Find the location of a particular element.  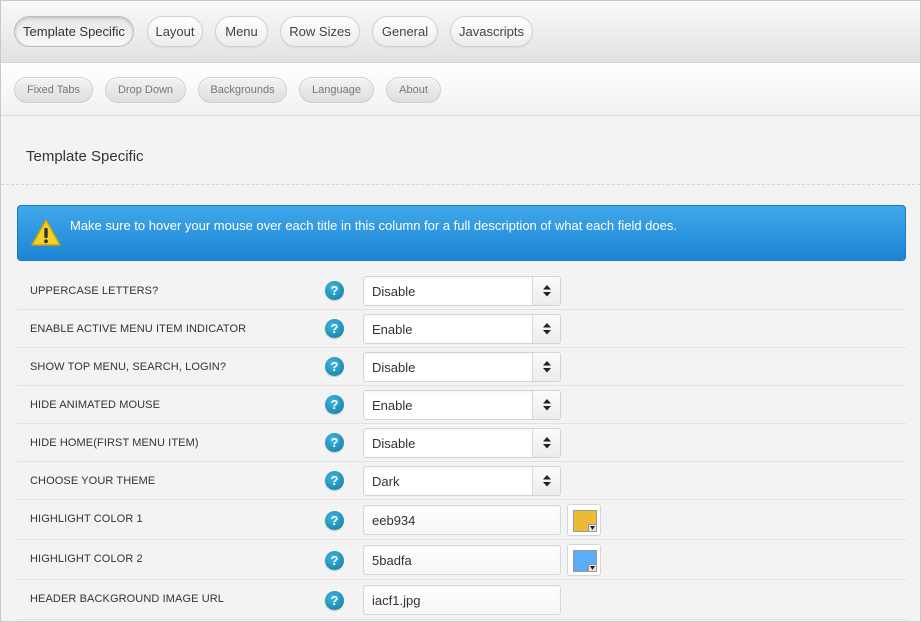

field-row-choose-your-theme: CHOOSE YOUR THEME? Dark is located at coordinates (461, 481).